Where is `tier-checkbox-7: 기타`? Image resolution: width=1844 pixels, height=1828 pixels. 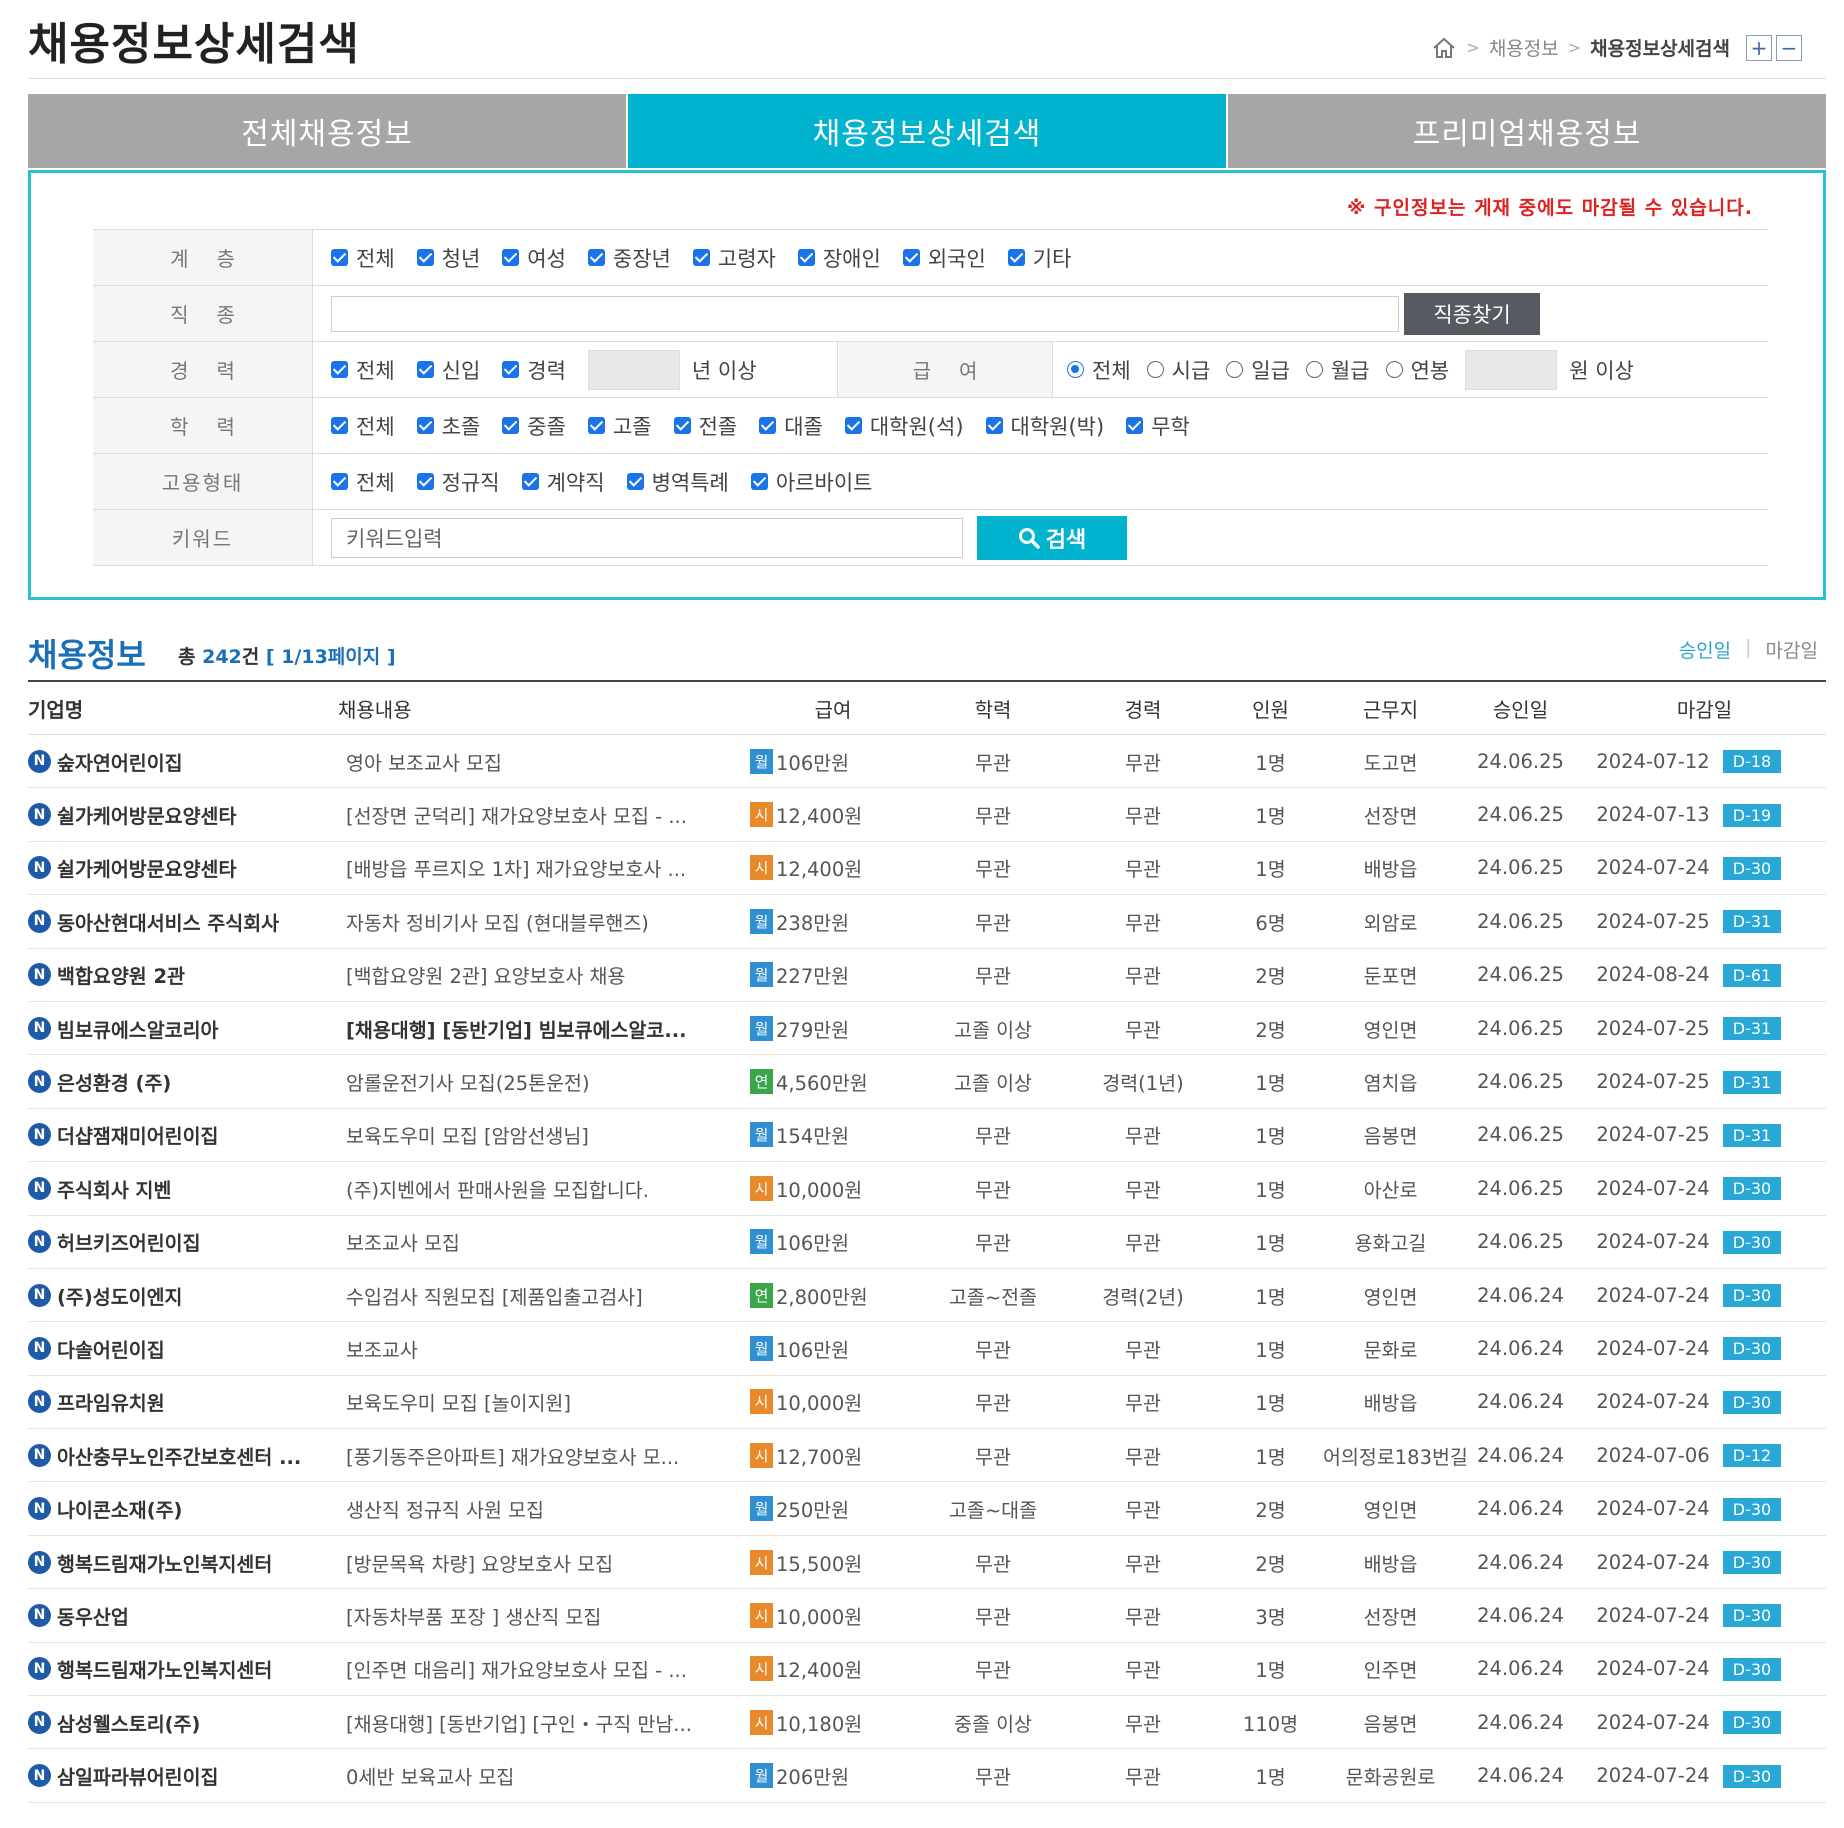
tier-checkbox-7: 기타 is located at coordinates (1039, 258).